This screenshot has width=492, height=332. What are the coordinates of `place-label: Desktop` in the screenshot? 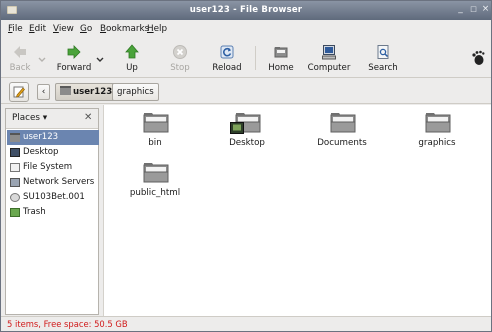 It's located at (41, 152).